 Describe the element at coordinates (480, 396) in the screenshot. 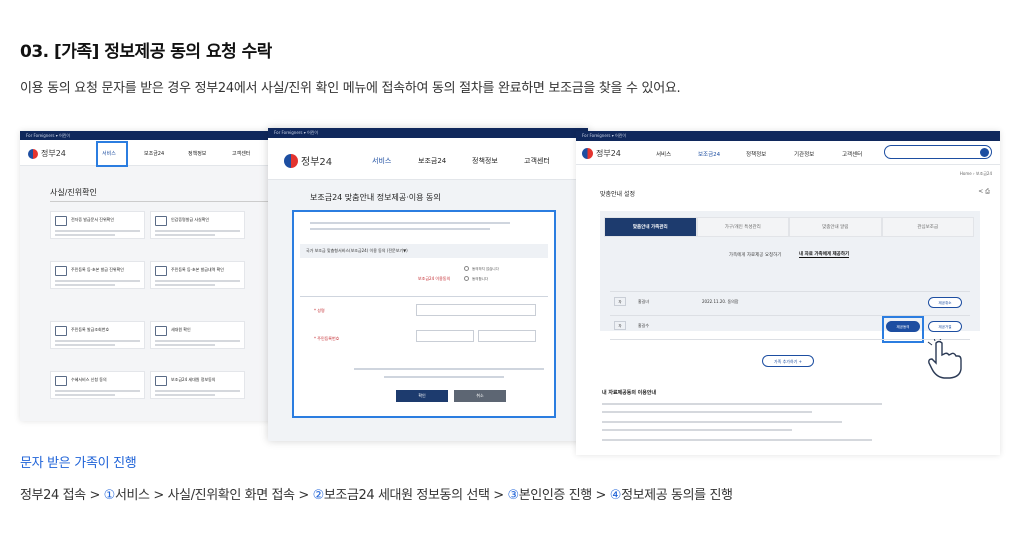

I see `cancel-button: 취소` at that location.